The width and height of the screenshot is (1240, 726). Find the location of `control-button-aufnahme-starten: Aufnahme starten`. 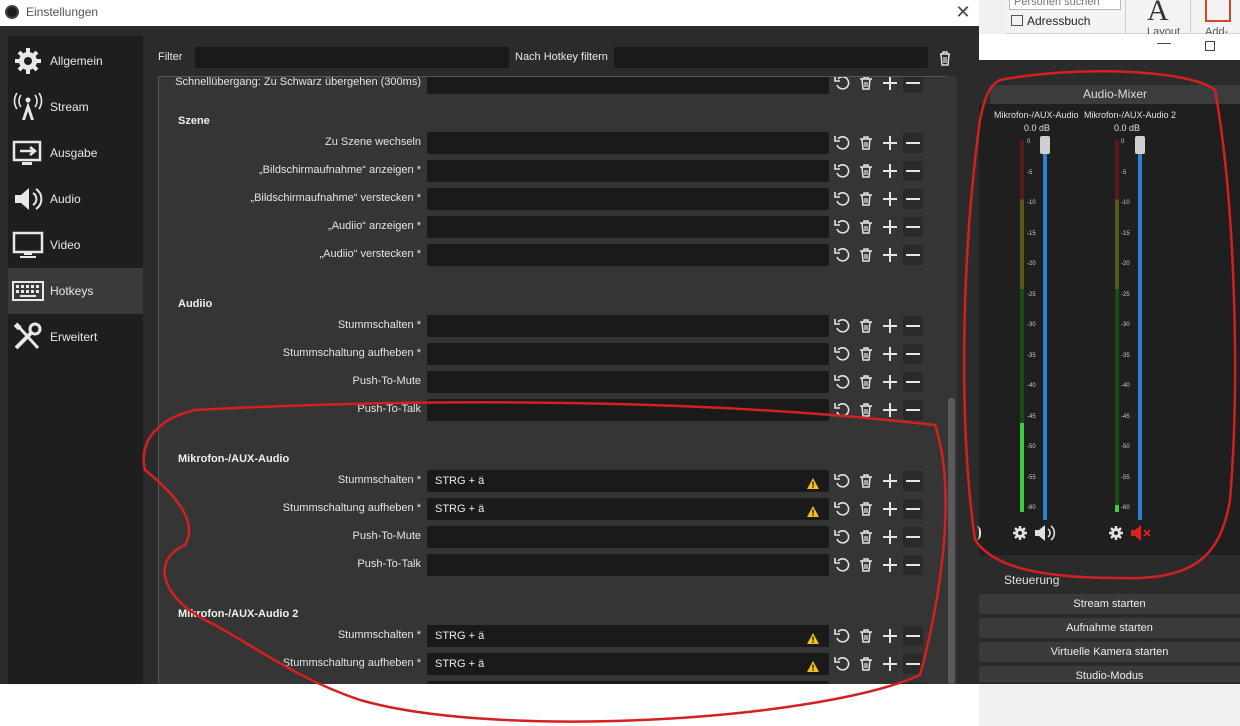

control-button-aufnahme-starten: Aufnahme starten is located at coordinates (1109, 629).